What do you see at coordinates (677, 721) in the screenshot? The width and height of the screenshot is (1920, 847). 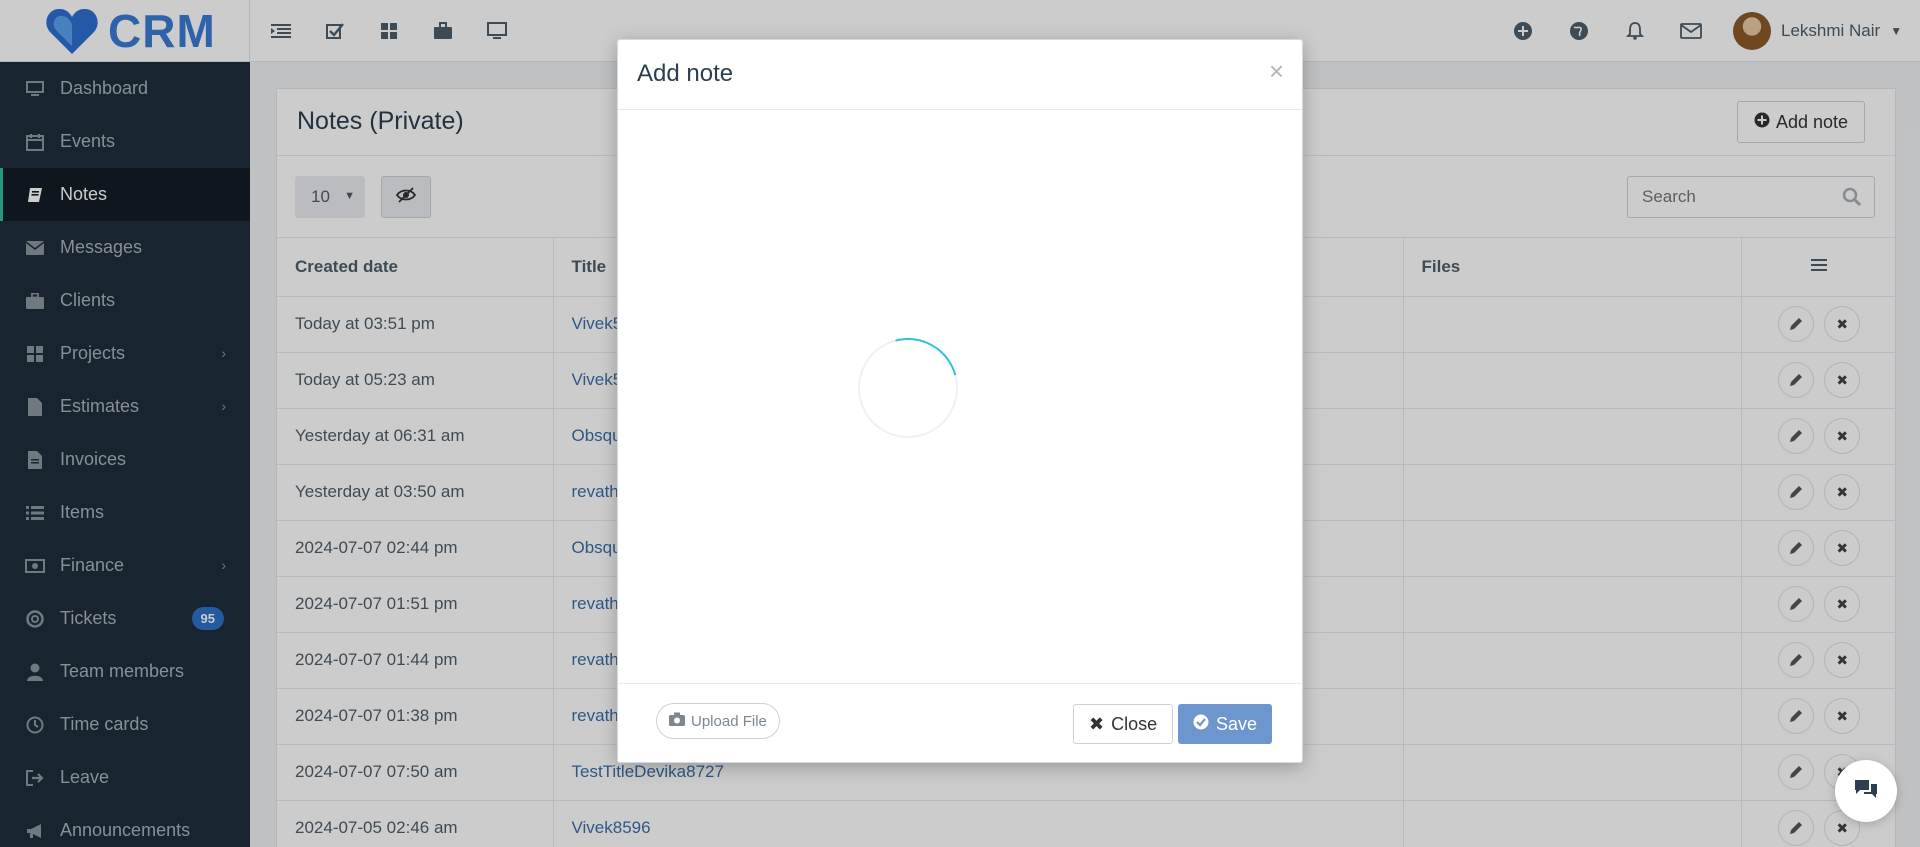 I see `camera-icon` at bounding box center [677, 721].